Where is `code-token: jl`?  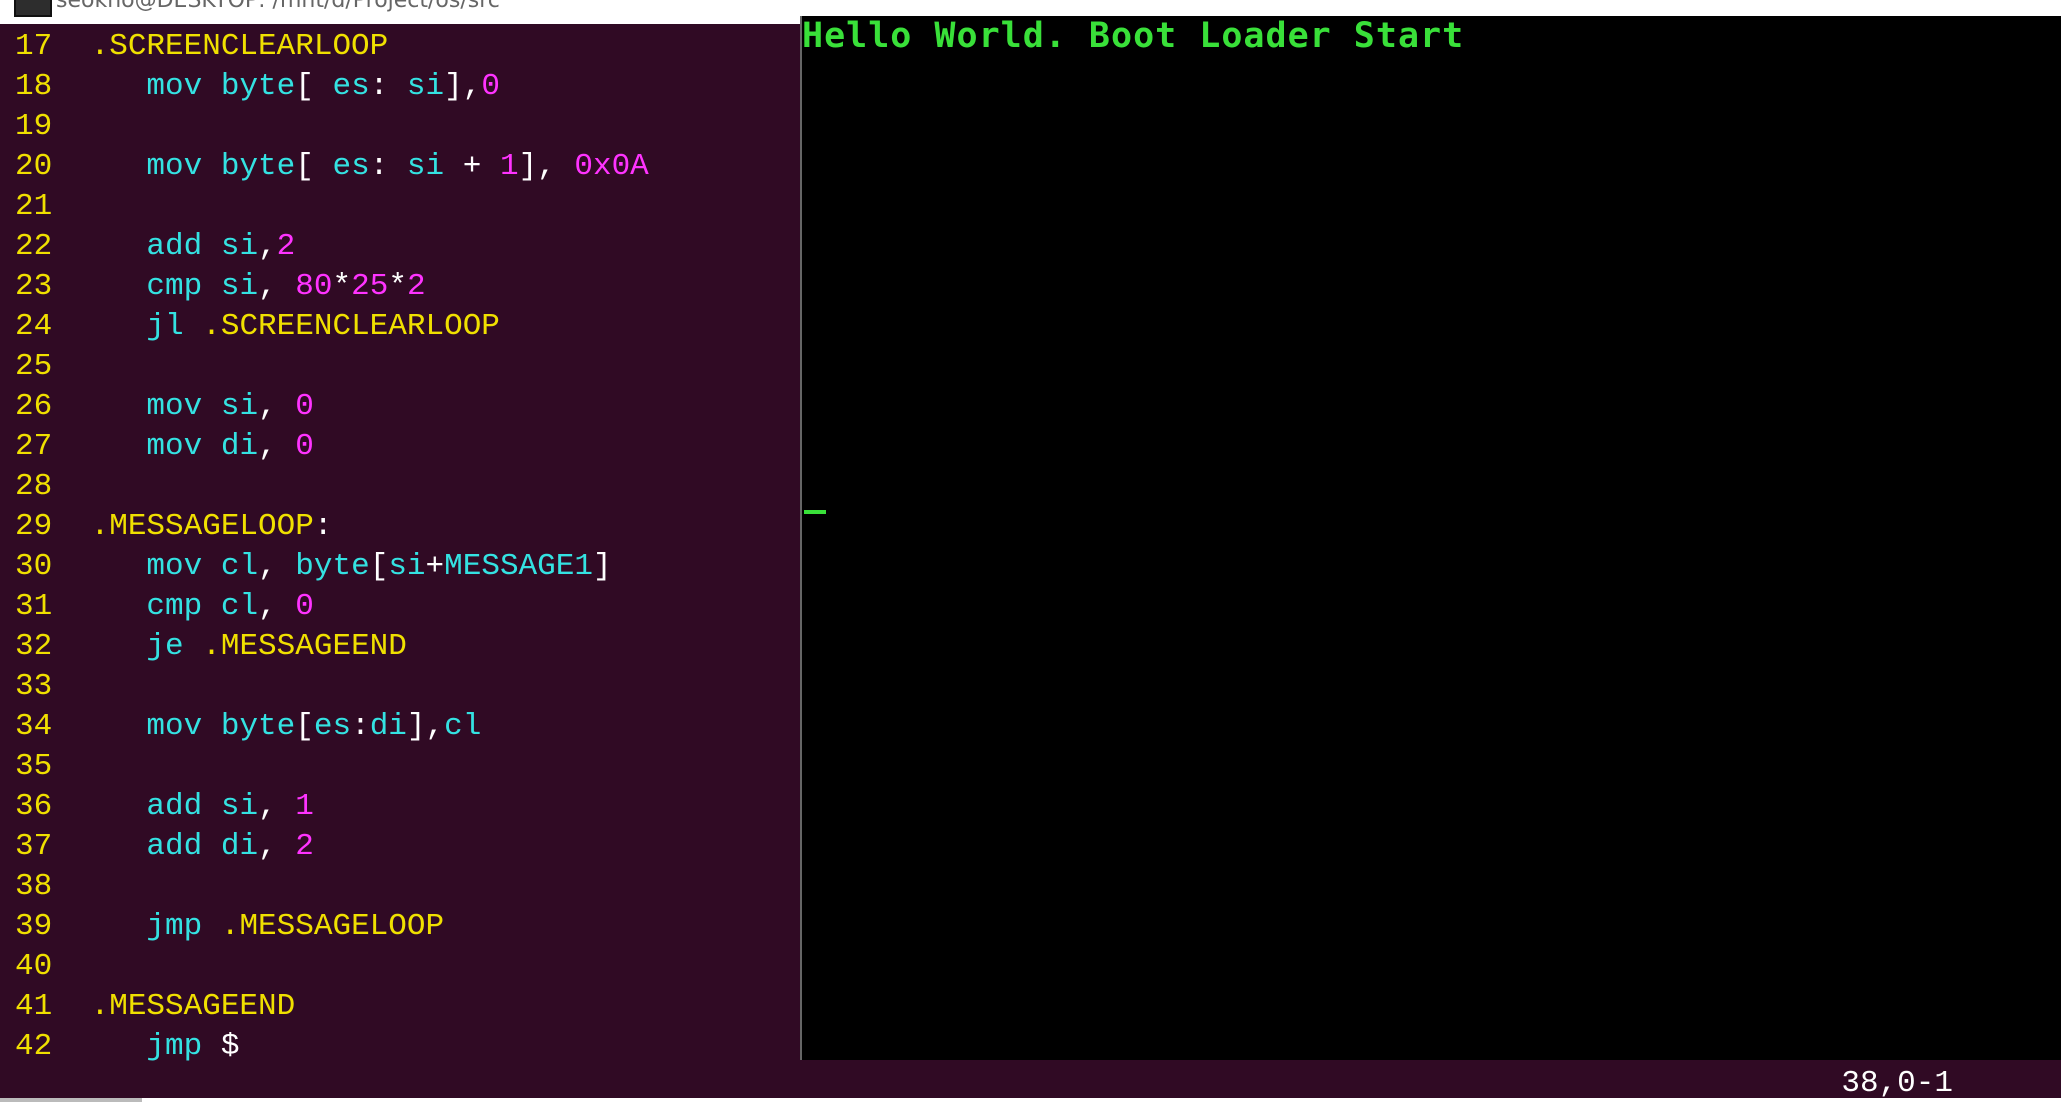 code-token: jl is located at coordinates (165, 326).